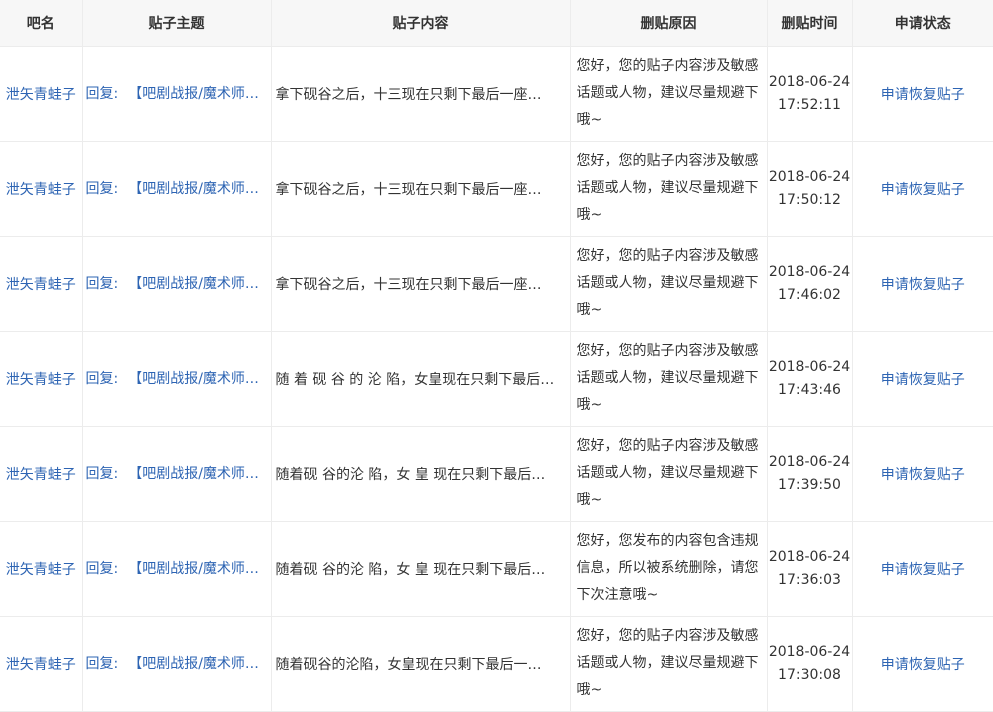 This screenshot has height=712, width=993. I want to click on delete-clock-time: 17:36:03, so click(809, 579).